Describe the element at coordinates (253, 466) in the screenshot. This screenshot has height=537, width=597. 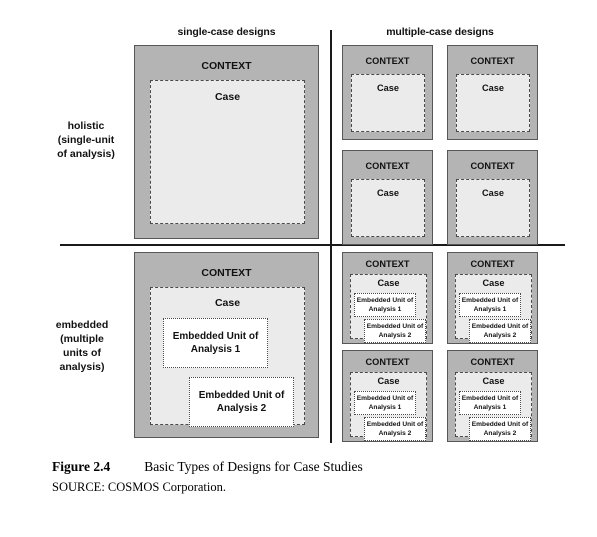
I see `caption-title: Basic Types of Designs for Case Studies` at that location.